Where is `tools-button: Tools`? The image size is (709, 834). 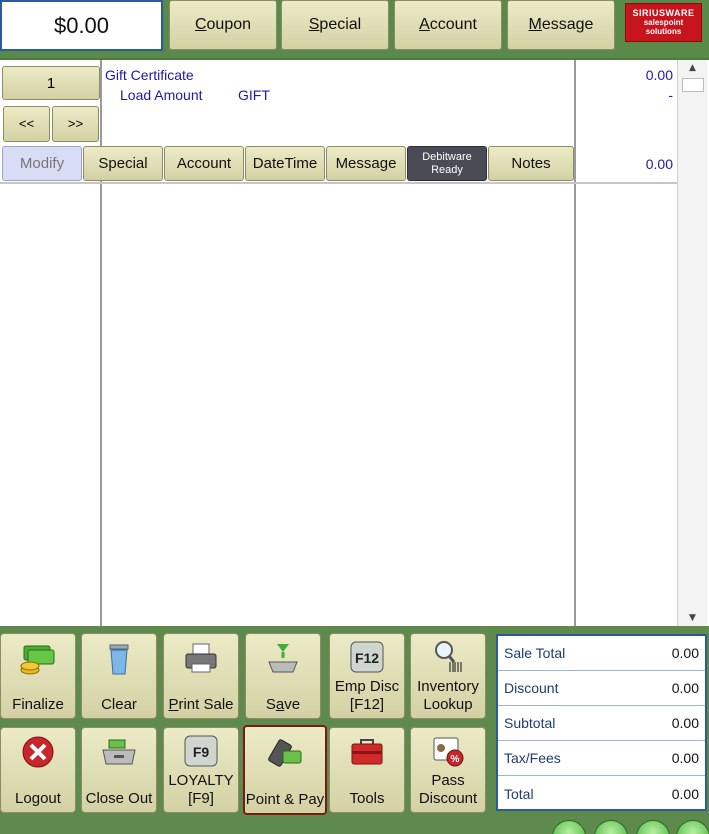 tools-button: Tools is located at coordinates (367, 770).